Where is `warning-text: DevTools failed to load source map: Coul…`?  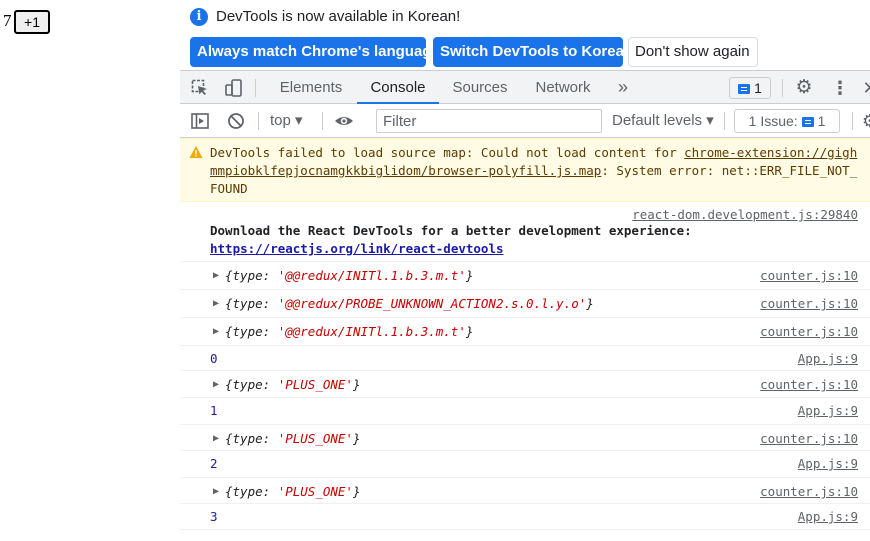
warning-text: DevTools failed to load source map: Coul… is located at coordinates (535, 171).